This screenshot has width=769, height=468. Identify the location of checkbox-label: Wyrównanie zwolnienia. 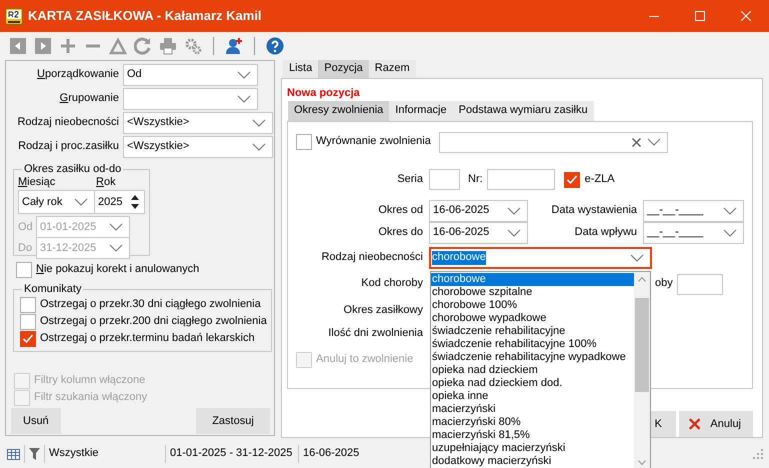
(374, 142).